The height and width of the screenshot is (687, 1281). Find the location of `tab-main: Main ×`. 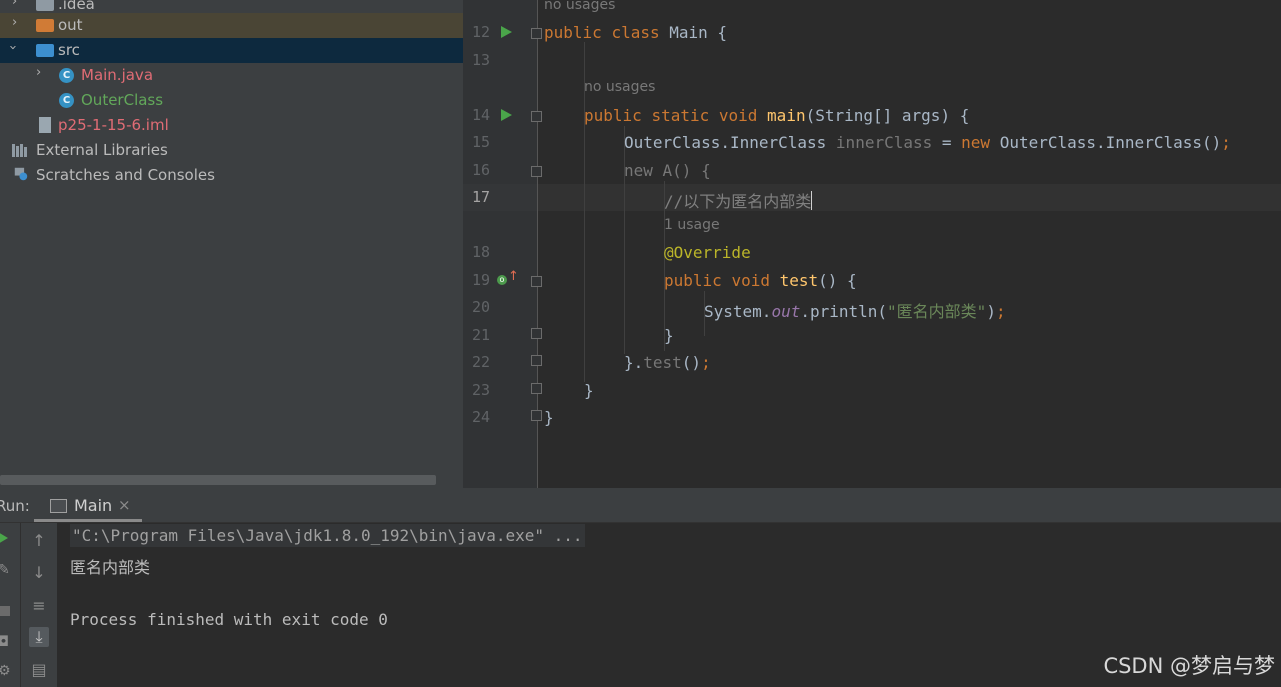

tab-main: Main × is located at coordinates (88, 505).